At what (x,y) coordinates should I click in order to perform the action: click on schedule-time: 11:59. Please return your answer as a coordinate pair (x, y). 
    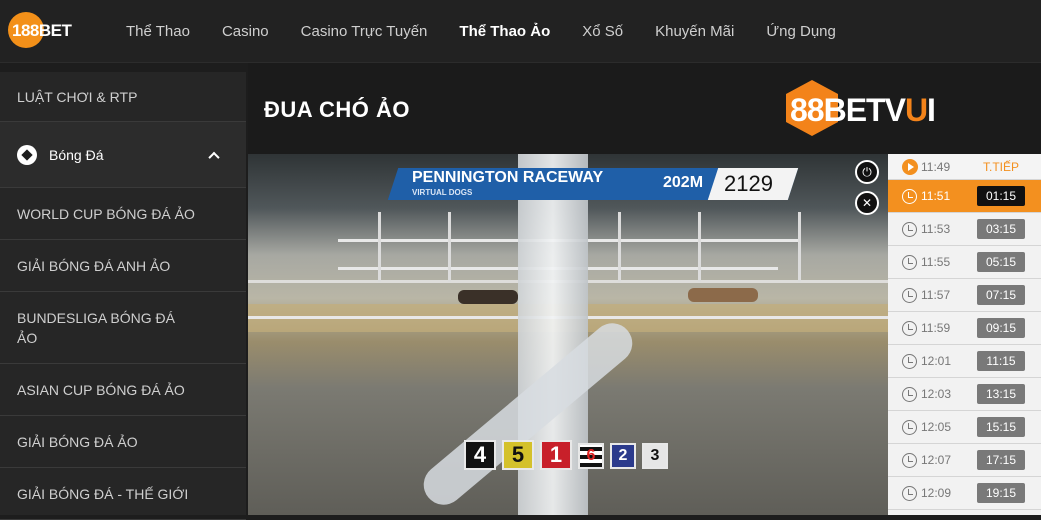
    Looking at the image, I should click on (936, 328).